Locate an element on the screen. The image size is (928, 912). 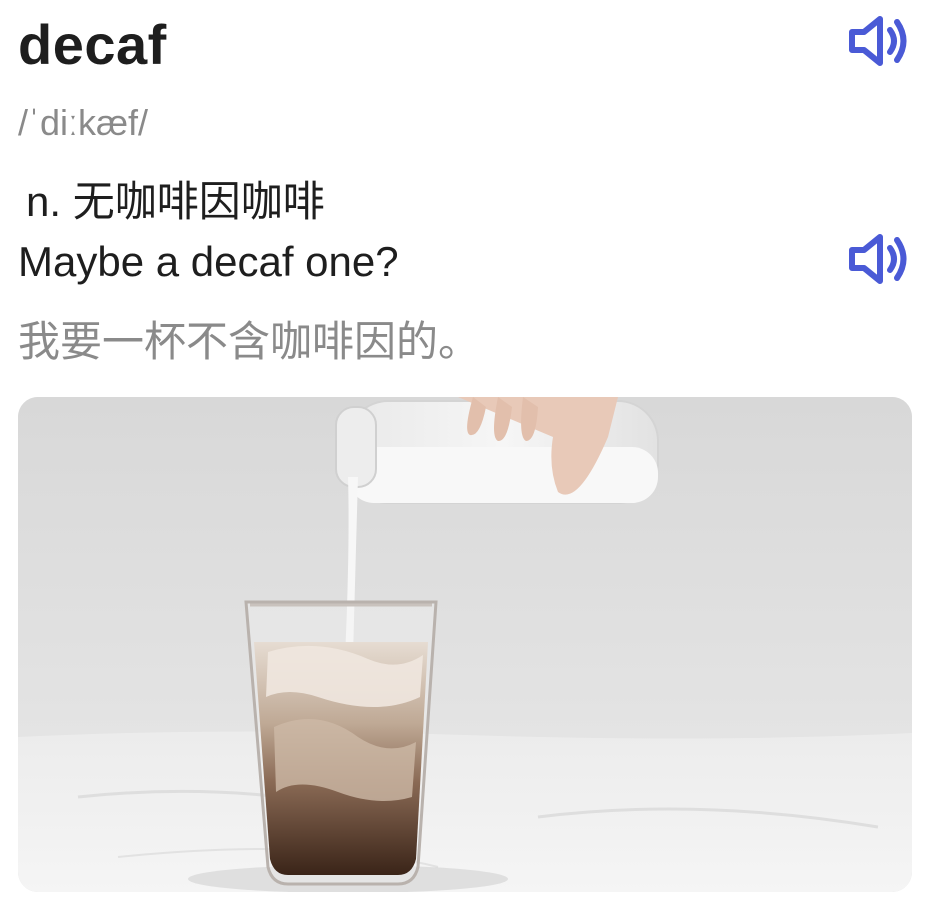
example-audio-button is located at coordinates (878, 259).